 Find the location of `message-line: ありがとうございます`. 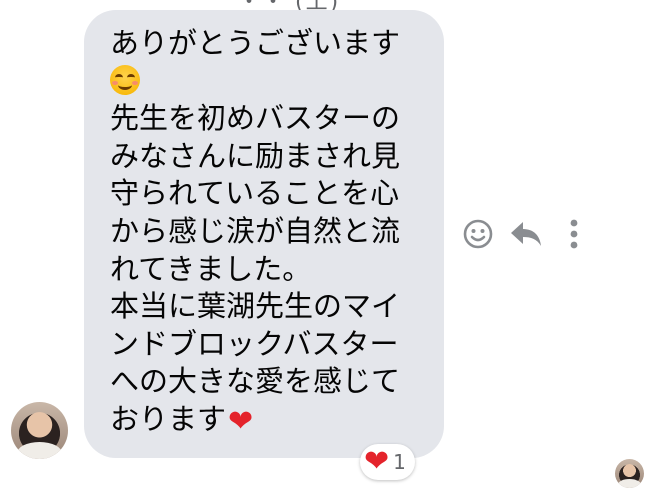

message-line: ありがとうございます is located at coordinates (255, 43).